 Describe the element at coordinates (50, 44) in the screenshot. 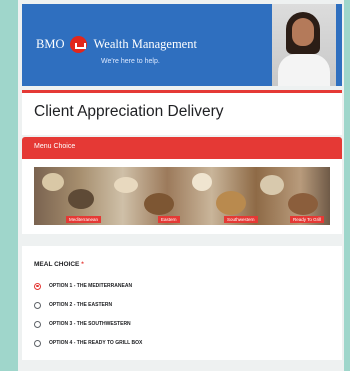

I see `brand-bmo-text: BMO` at that location.